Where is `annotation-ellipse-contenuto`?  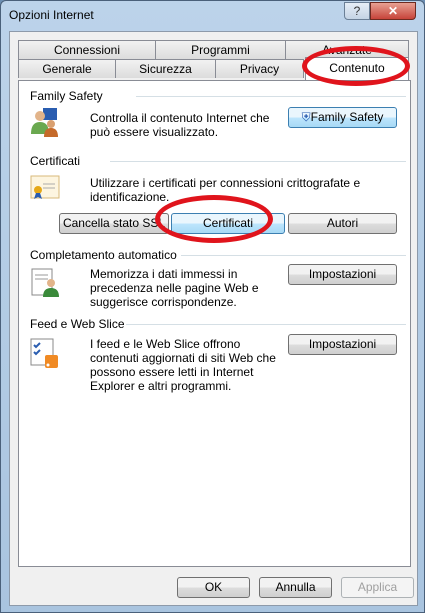 annotation-ellipse-contenuto is located at coordinates (356, 66).